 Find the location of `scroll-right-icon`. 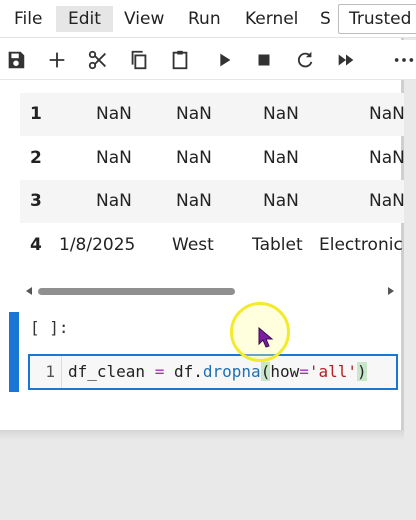

scroll-right-icon is located at coordinates (391, 291).